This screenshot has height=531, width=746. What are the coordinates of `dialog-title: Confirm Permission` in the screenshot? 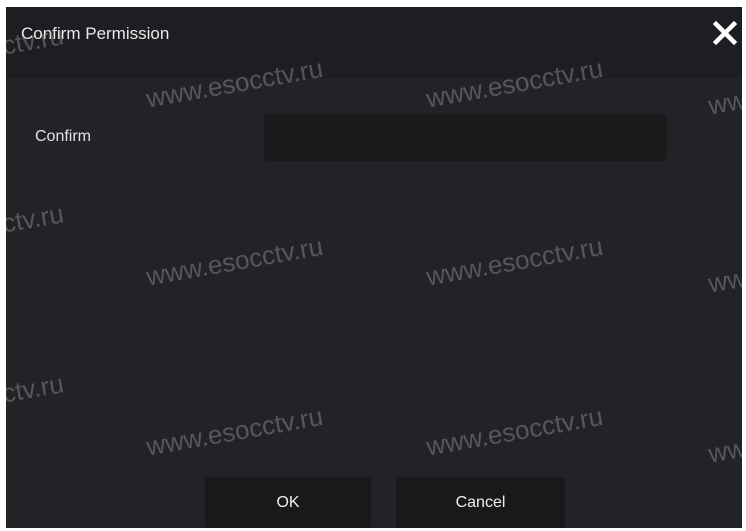 It's located at (95, 33).